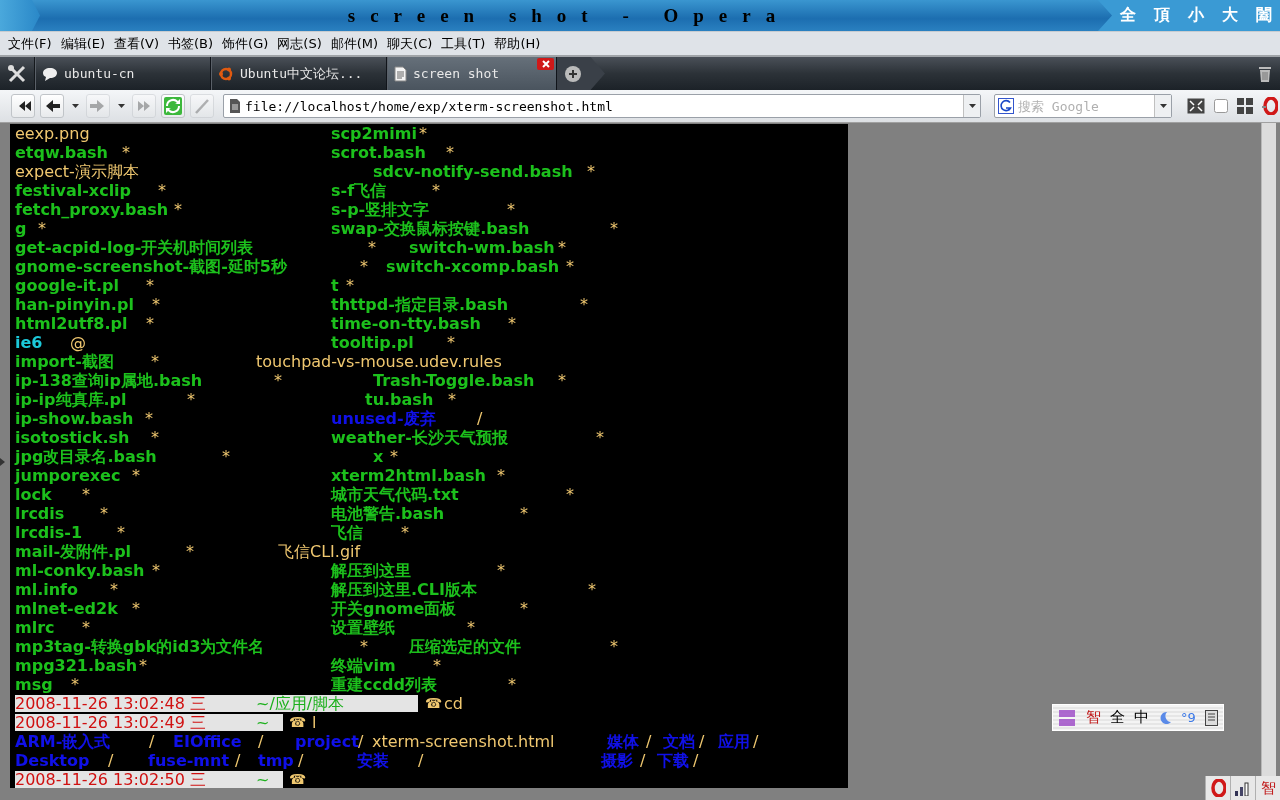  What do you see at coordinates (1093, 717) in the screenshot?
I see `input-method-button: 智` at bounding box center [1093, 717].